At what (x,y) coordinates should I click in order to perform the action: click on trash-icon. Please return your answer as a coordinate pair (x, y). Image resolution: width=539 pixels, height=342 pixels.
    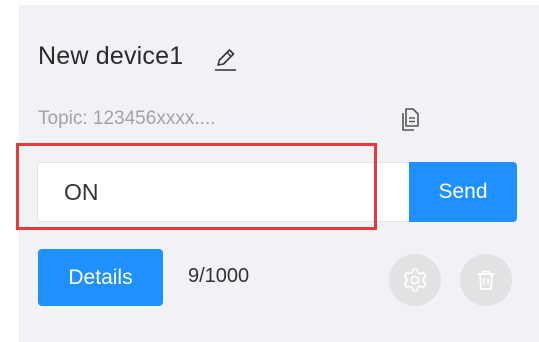
    Looking at the image, I should click on (486, 280).